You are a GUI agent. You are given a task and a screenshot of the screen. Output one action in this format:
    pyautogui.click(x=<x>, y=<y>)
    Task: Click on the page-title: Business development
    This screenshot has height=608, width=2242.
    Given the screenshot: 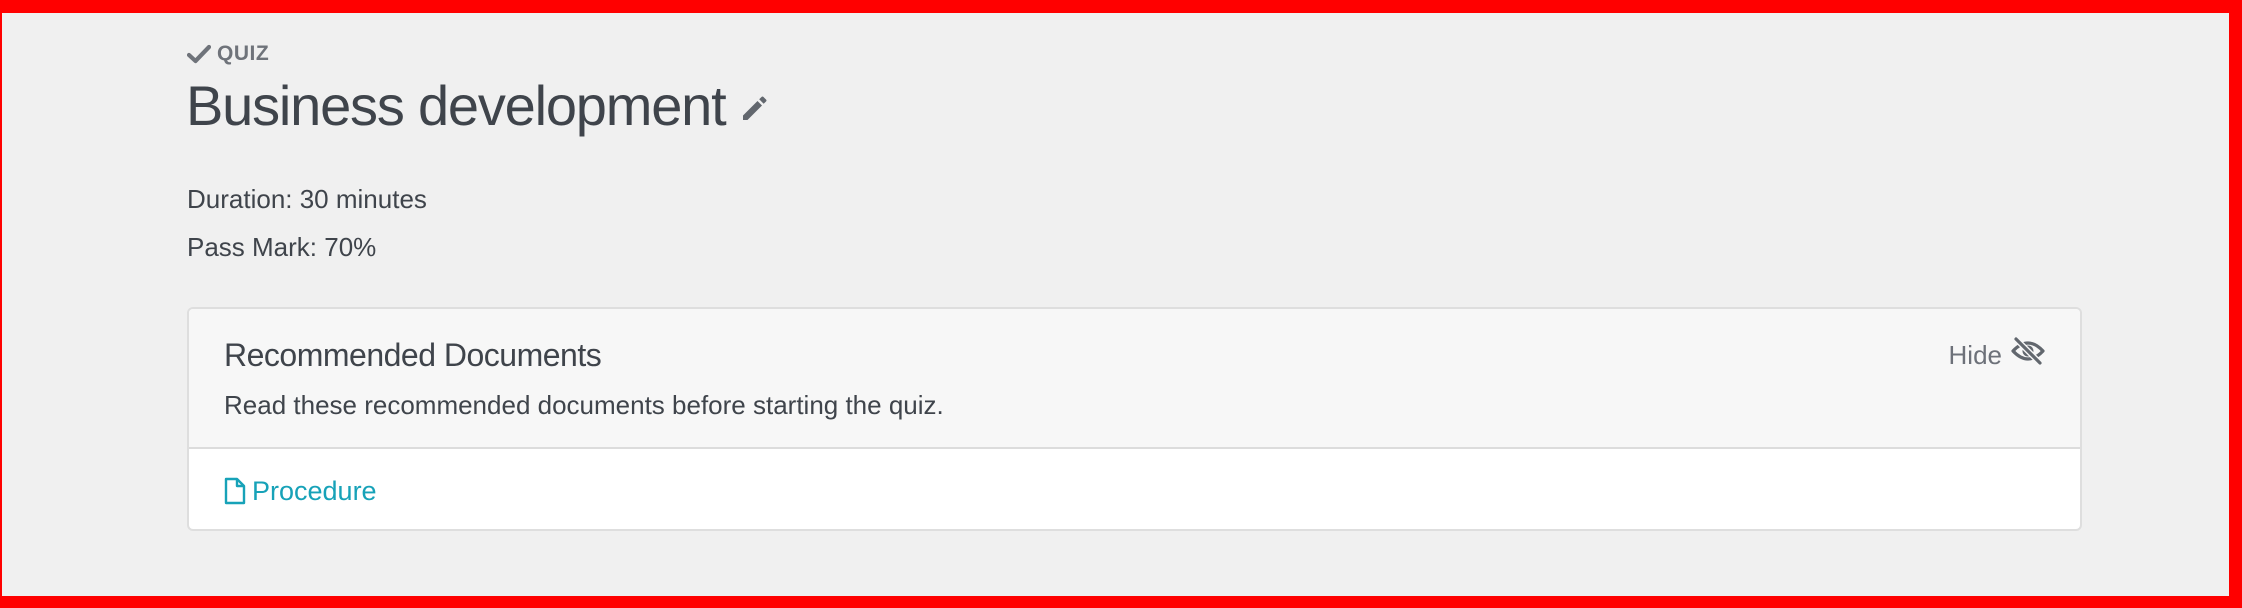 What is the action you would take?
    pyautogui.click(x=456, y=105)
    